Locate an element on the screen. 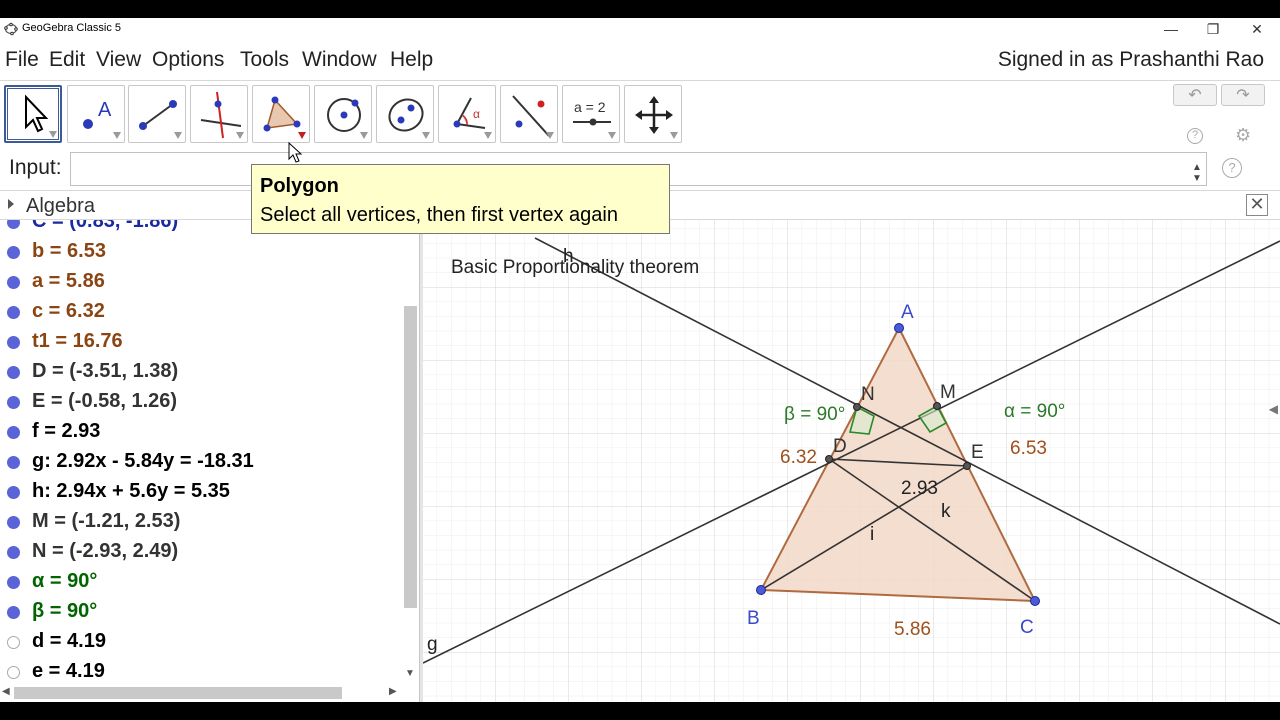 This screenshot has height=720, width=1280. close-view-button: ✕ is located at coordinates (1257, 205).